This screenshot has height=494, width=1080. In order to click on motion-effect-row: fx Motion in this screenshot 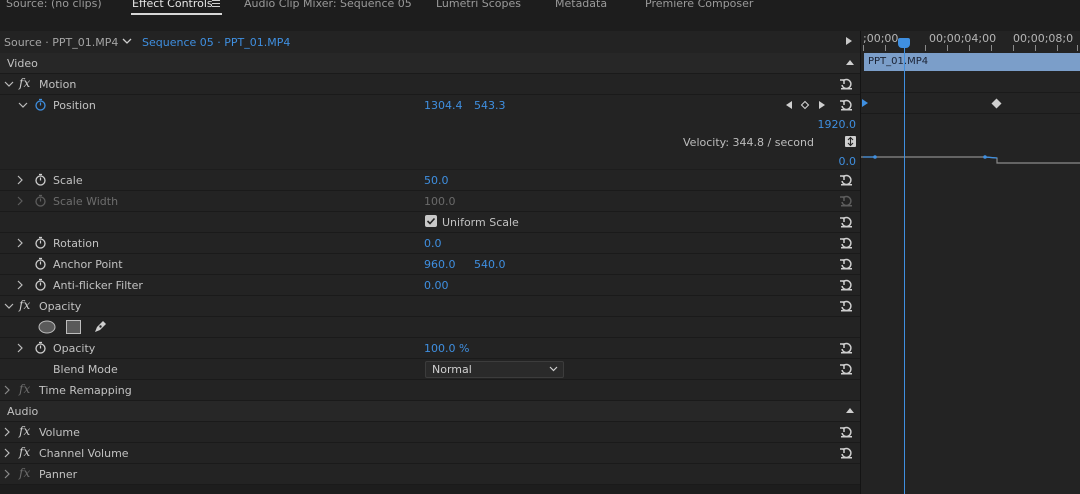, I will do `click(430, 84)`.